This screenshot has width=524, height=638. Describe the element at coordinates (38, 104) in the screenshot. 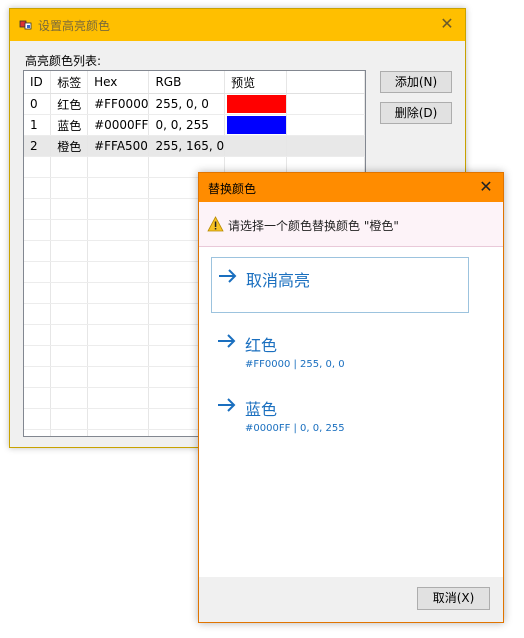

I see `cell-id: 0` at that location.